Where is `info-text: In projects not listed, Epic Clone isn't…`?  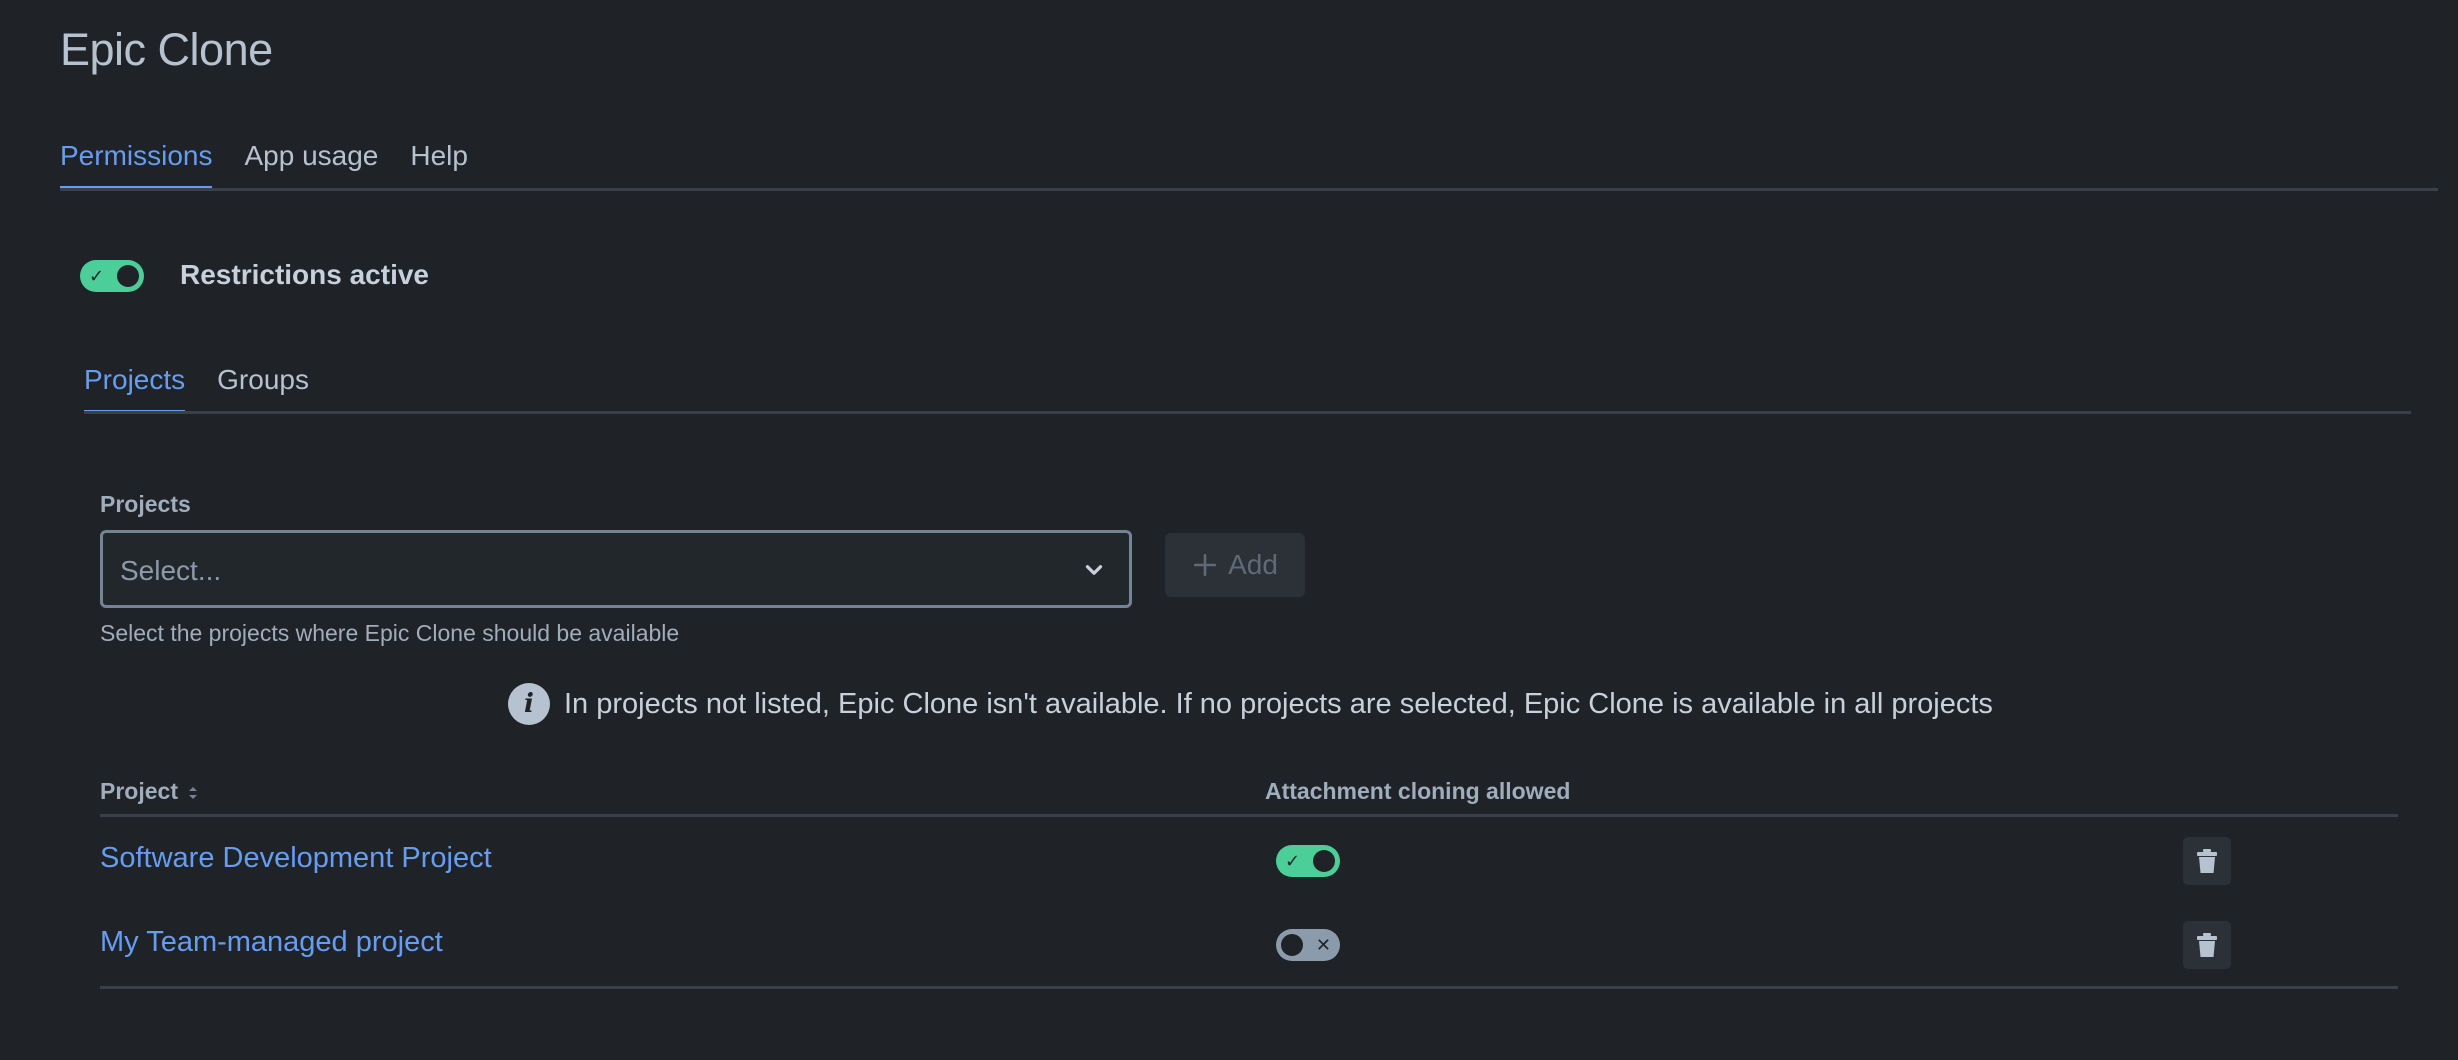 info-text: In projects not listed, Epic Clone isn't… is located at coordinates (1278, 703).